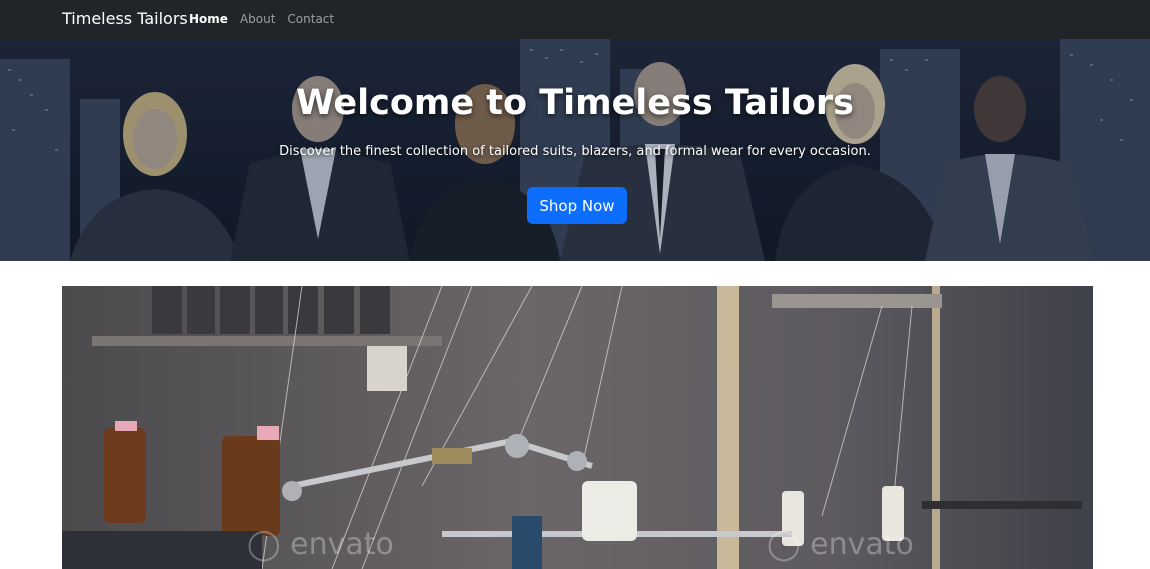  I want to click on nav-link-contact: Contact, so click(310, 19).